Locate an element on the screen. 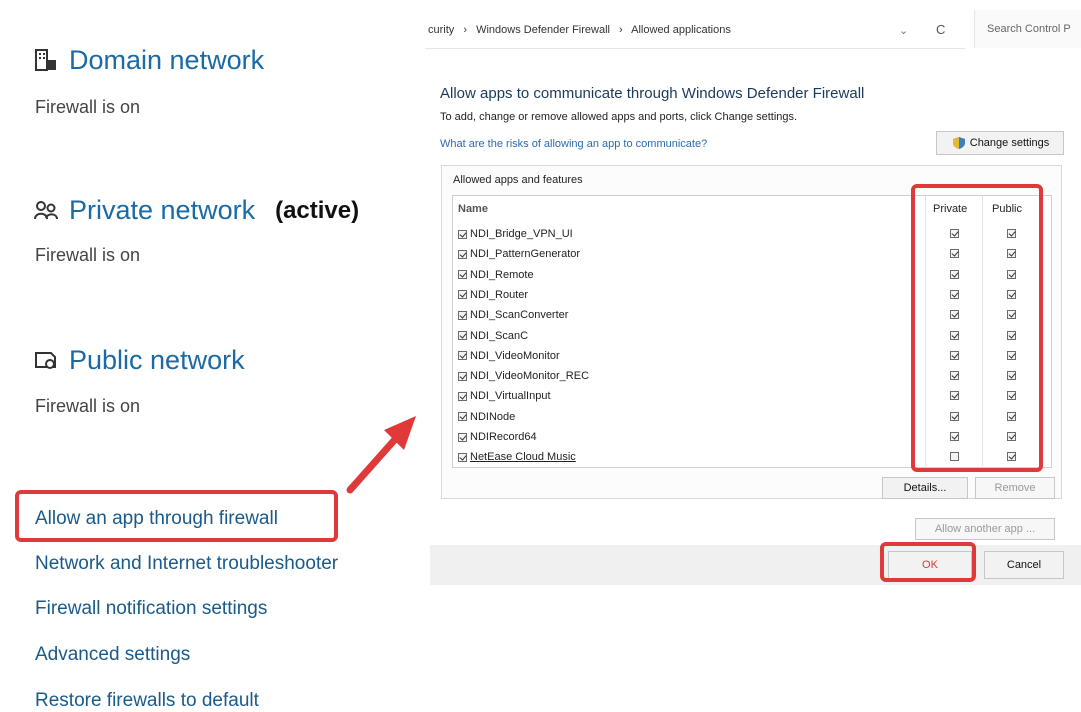  breadcrumb-security: curity is located at coordinates (441, 30).